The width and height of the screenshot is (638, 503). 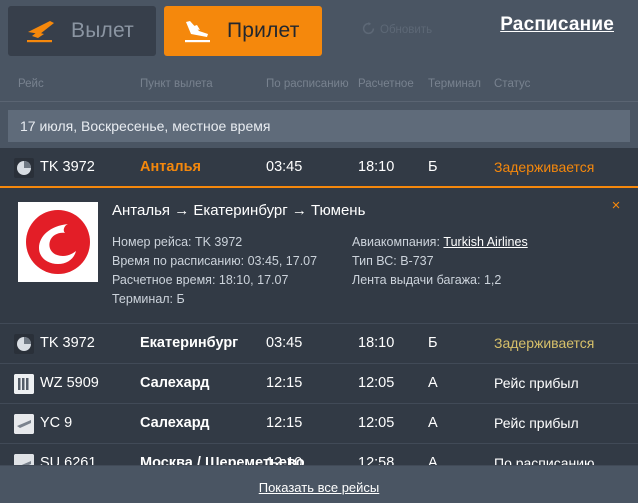 What do you see at coordinates (616, 206) in the screenshot?
I see `close-icon: ×` at bounding box center [616, 206].